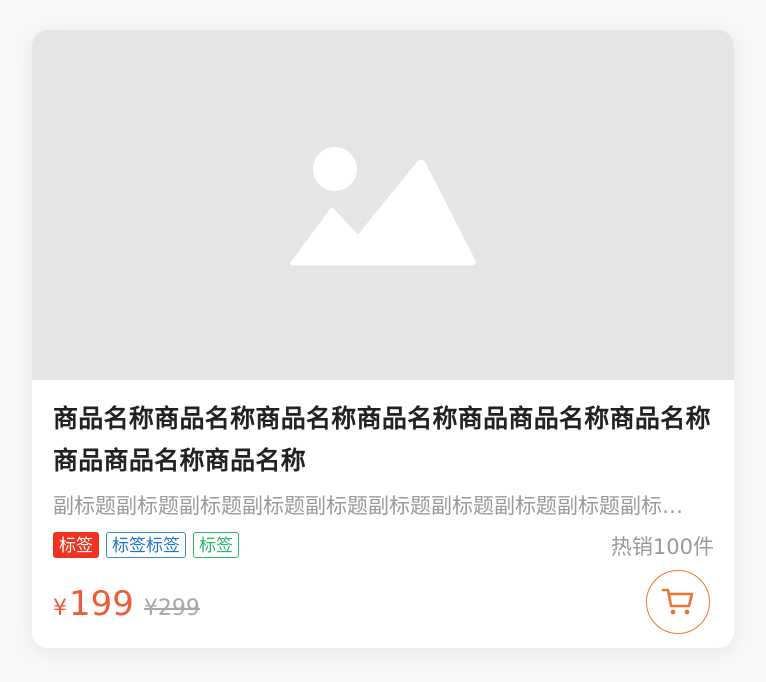 The height and width of the screenshot is (682, 766). Describe the element at coordinates (76, 545) in the screenshot. I see `tag-red: 标签` at that location.